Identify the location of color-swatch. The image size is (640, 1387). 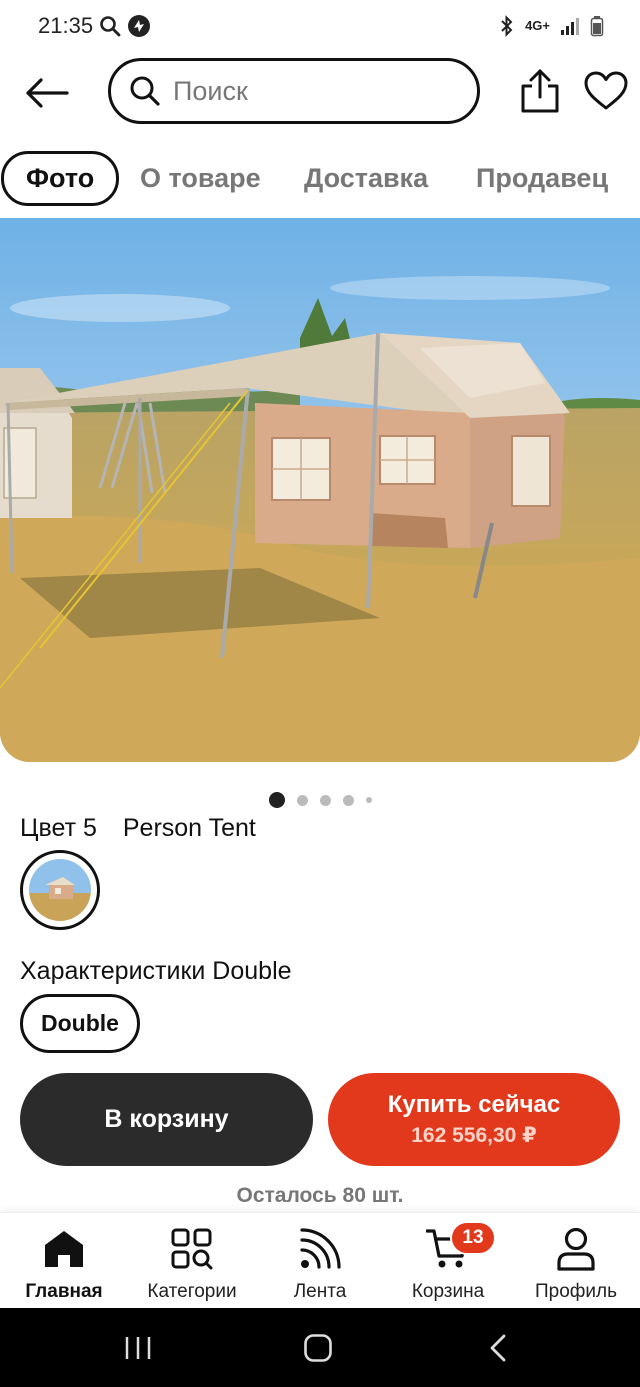
(60, 890).